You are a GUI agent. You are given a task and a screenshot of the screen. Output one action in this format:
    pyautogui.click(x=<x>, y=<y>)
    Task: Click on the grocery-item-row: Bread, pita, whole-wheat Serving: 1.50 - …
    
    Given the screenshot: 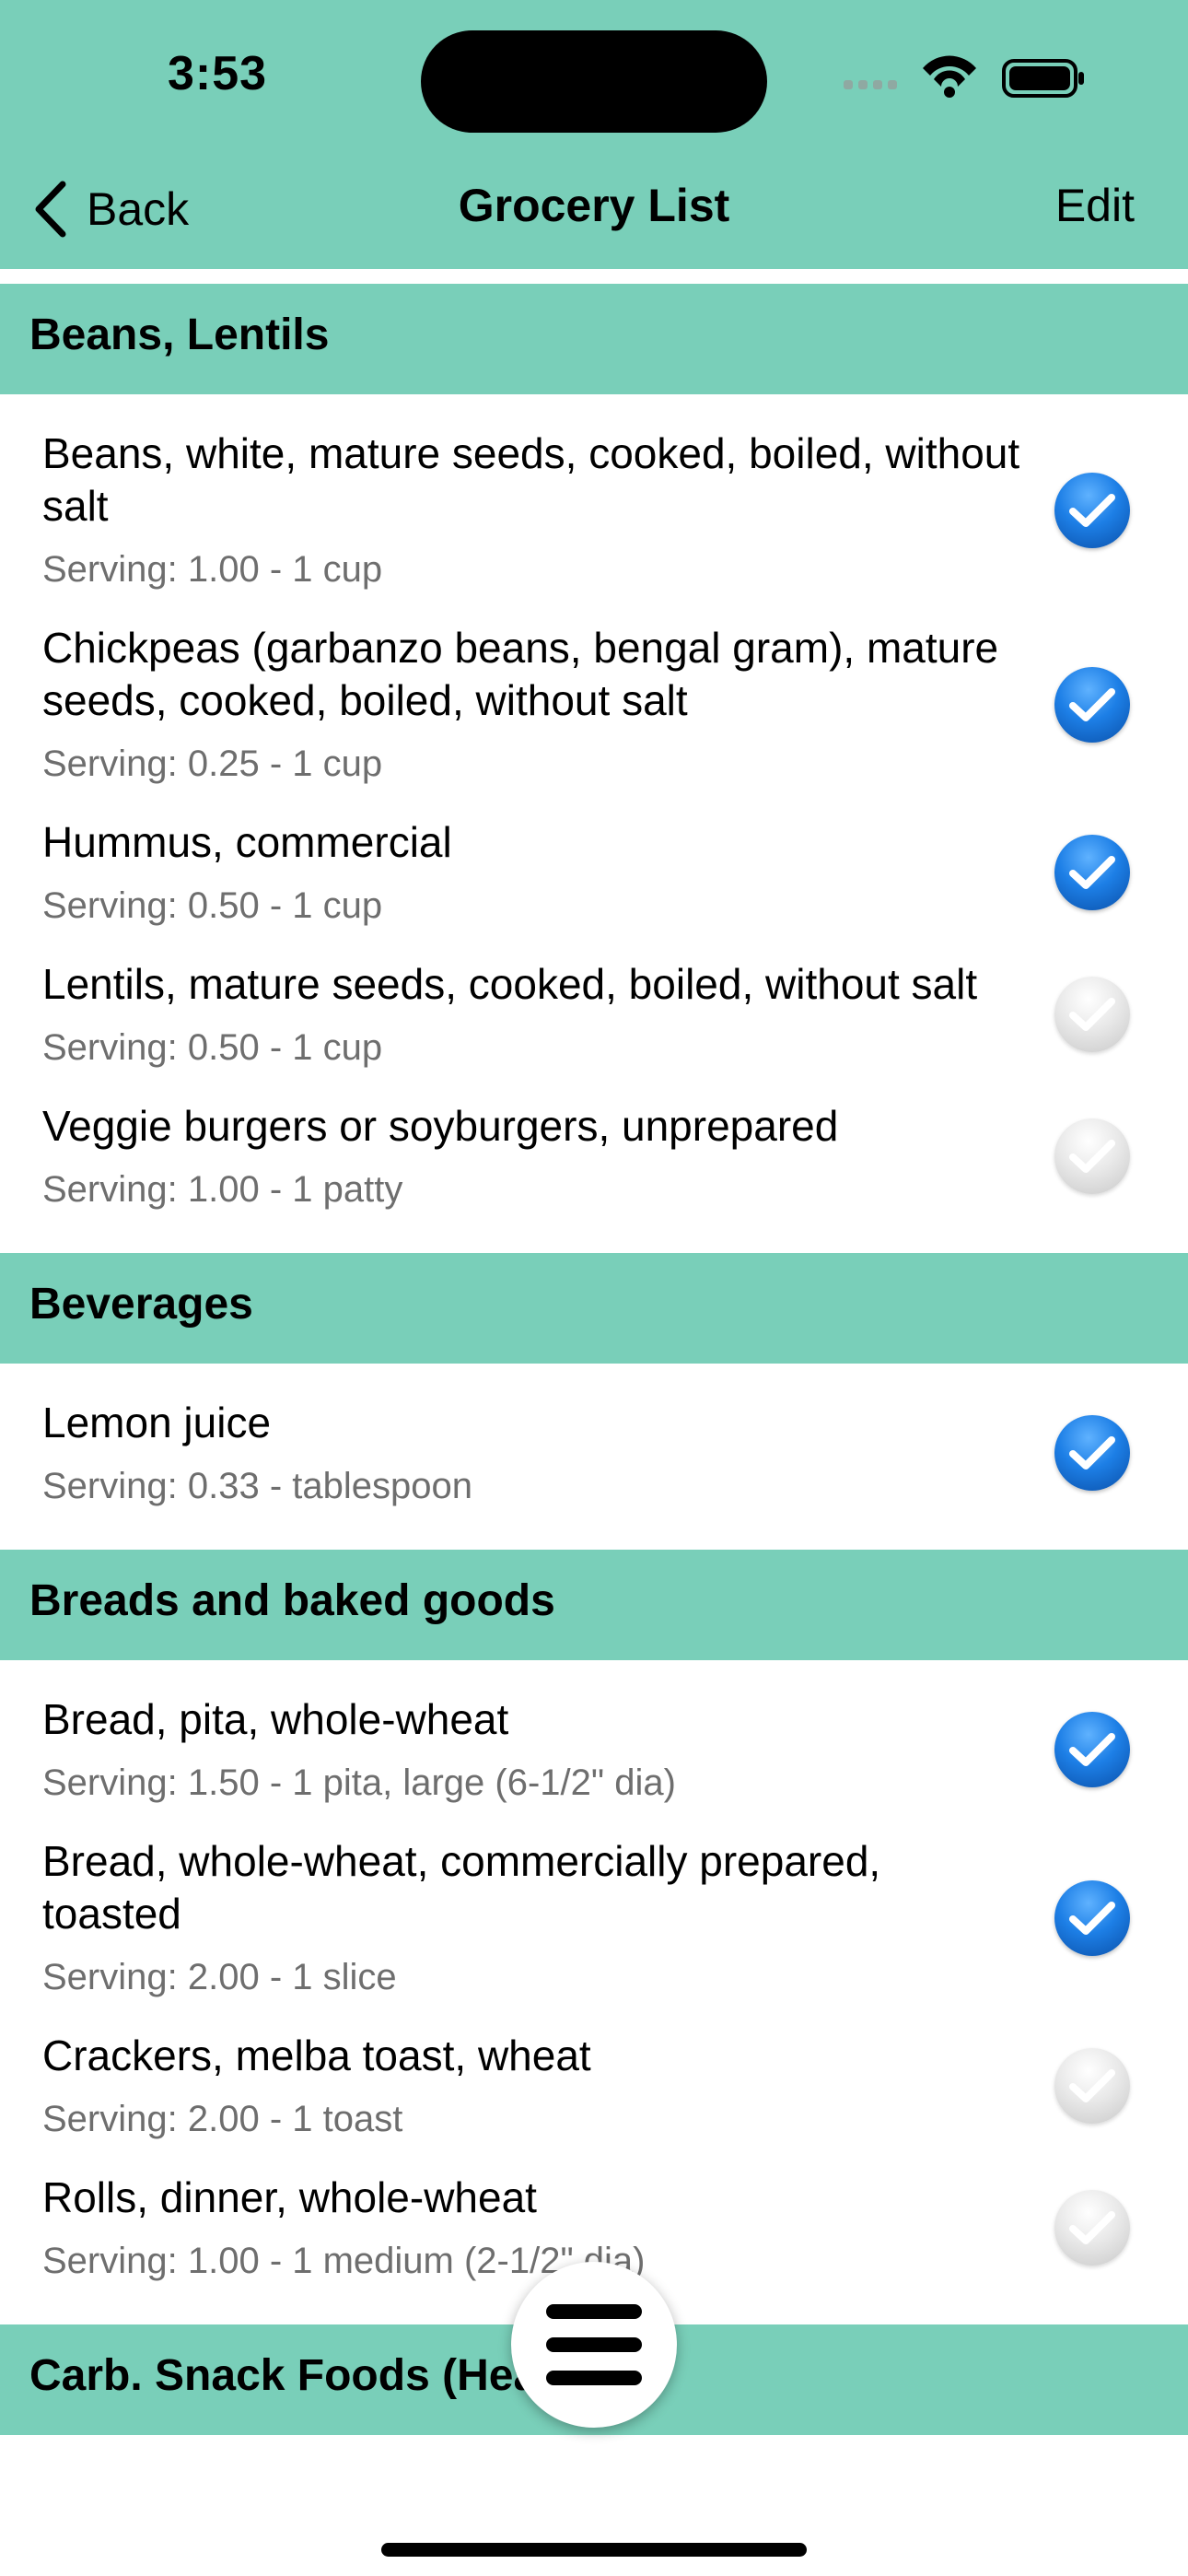 What is the action you would take?
    pyautogui.click(x=594, y=1749)
    